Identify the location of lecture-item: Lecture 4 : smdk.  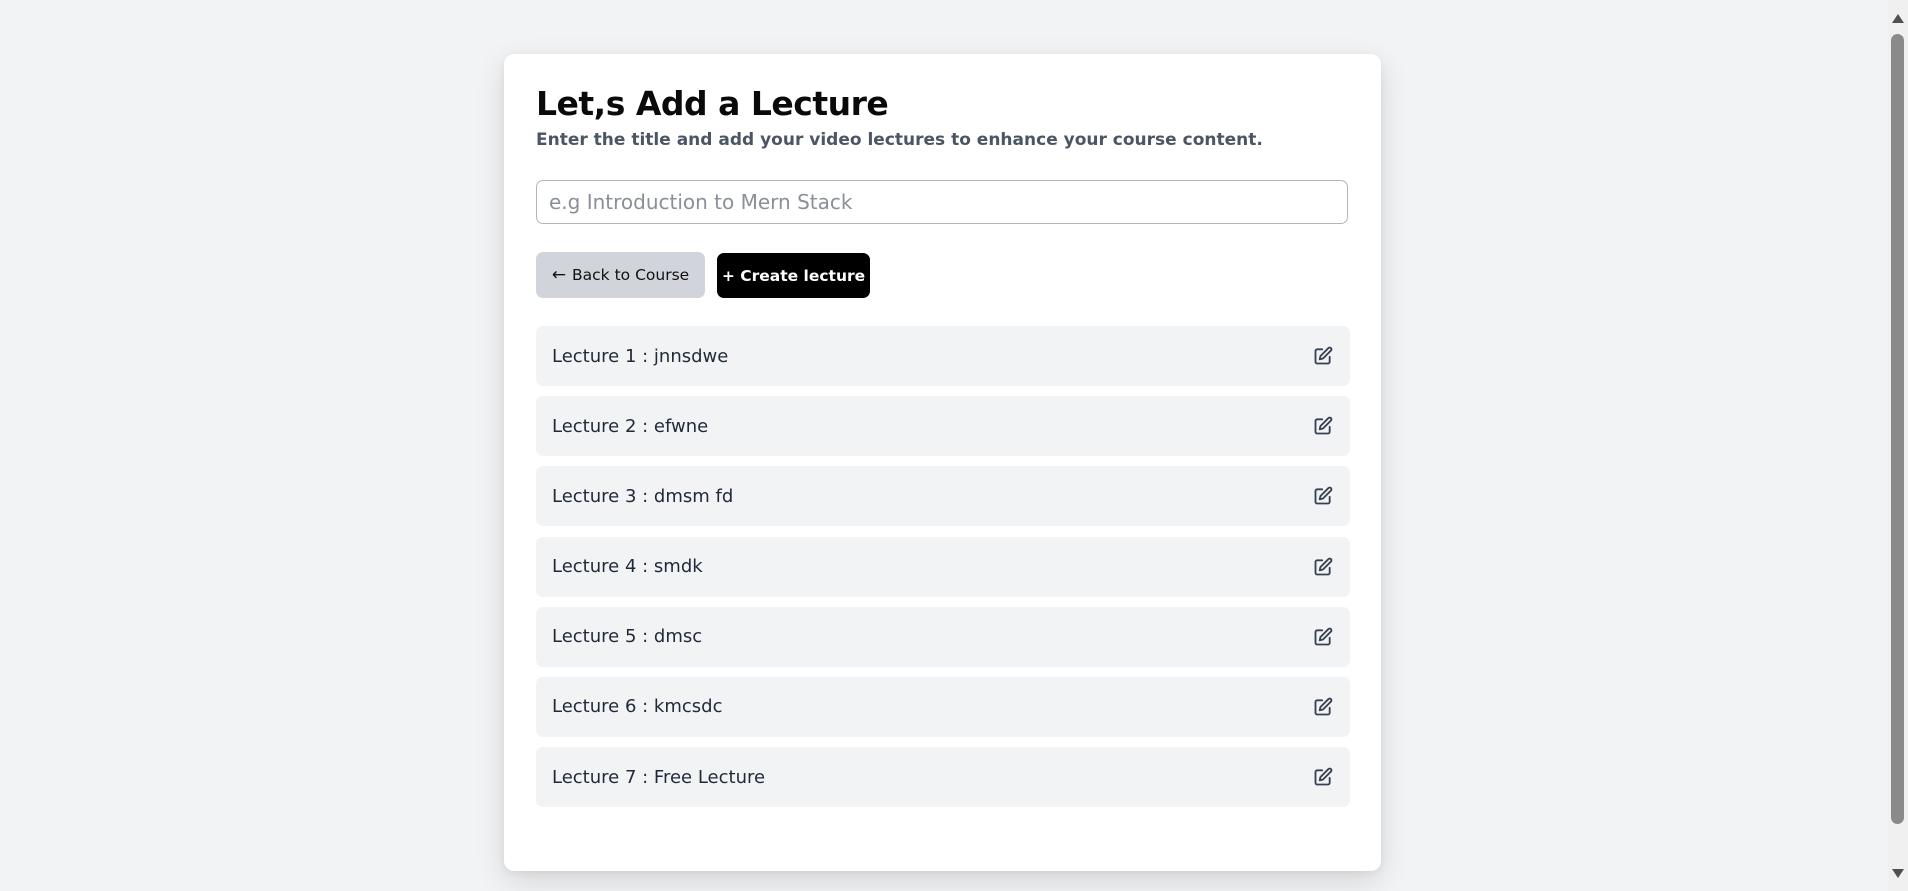
(943, 566).